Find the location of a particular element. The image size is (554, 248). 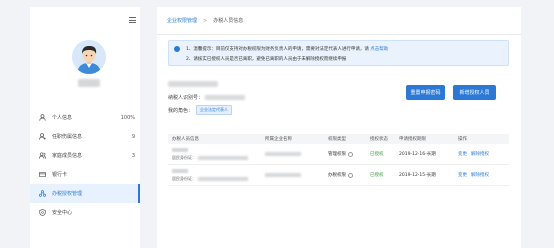

sidebar-item-count: 9 is located at coordinates (133, 136).